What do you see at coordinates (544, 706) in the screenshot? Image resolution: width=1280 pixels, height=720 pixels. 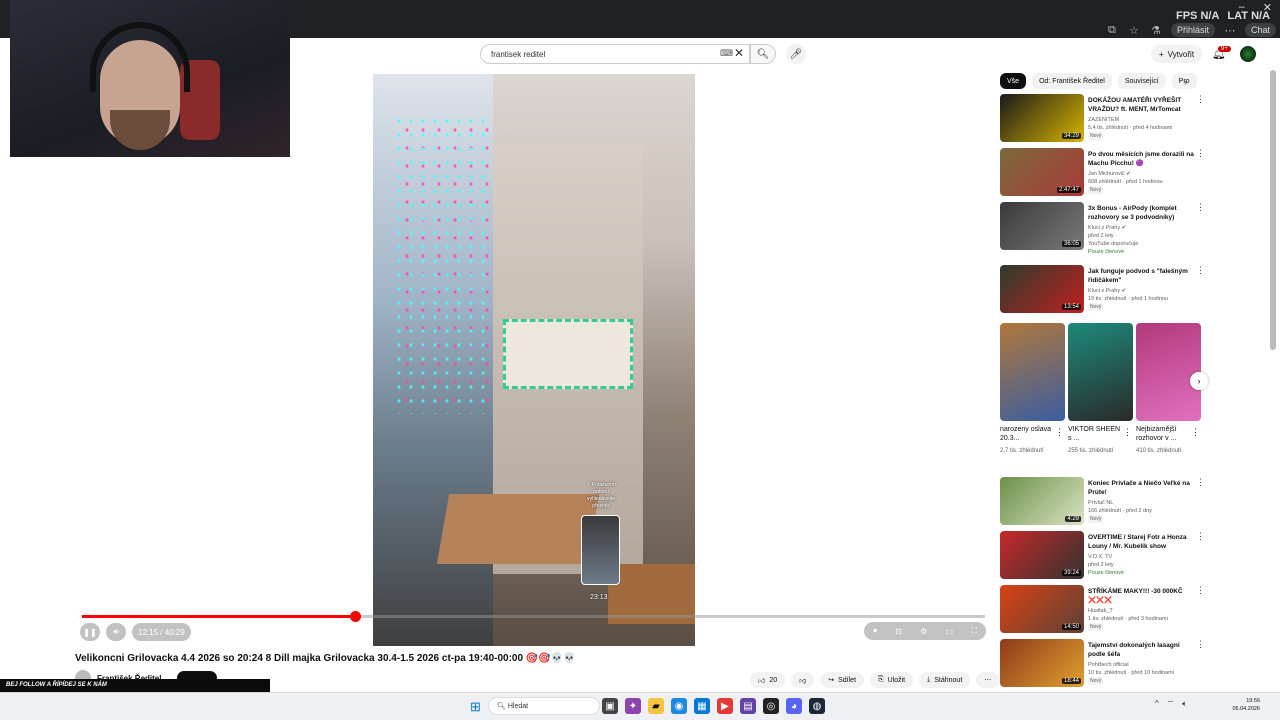 I see `taskbar-search: 🔍︎ Hledat` at bounding box center [544, 706].